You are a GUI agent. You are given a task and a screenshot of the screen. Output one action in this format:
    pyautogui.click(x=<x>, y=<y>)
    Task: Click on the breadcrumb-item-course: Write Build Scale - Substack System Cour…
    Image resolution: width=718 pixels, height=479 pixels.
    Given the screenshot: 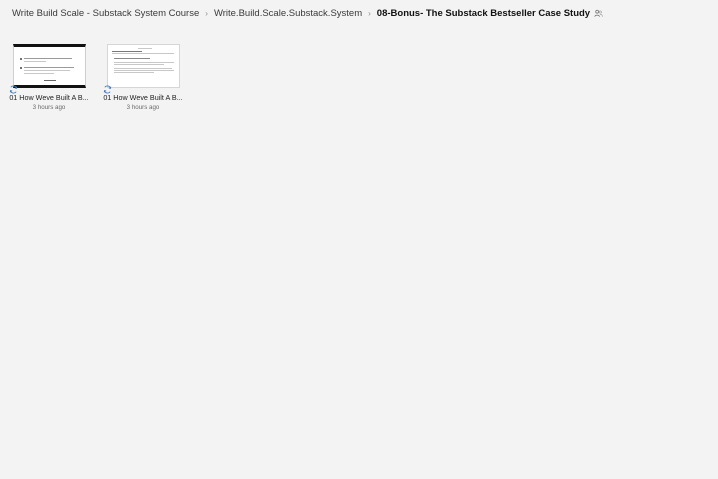 What is the action you would take?
    pyautogui.click(x=105, y=13)
    